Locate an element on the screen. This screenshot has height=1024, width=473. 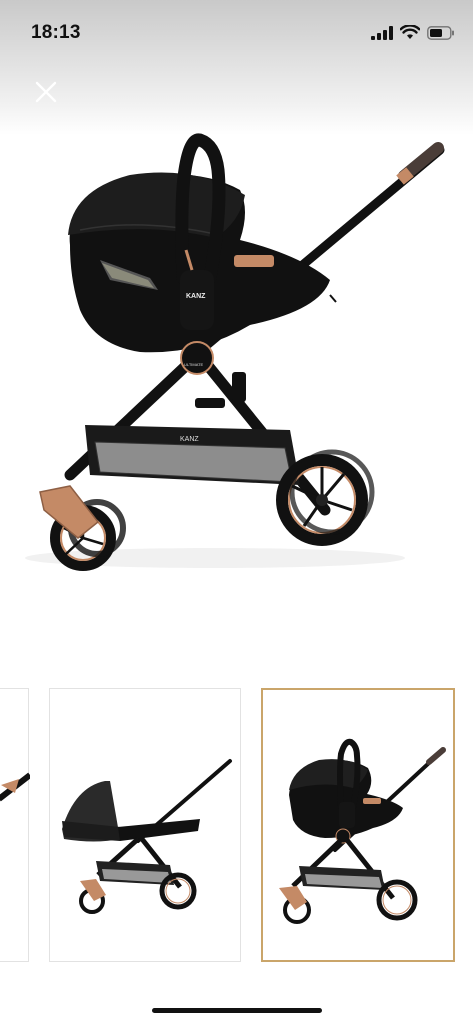
hero-seat-brand: KANZ is located at coordinates (196, 296).